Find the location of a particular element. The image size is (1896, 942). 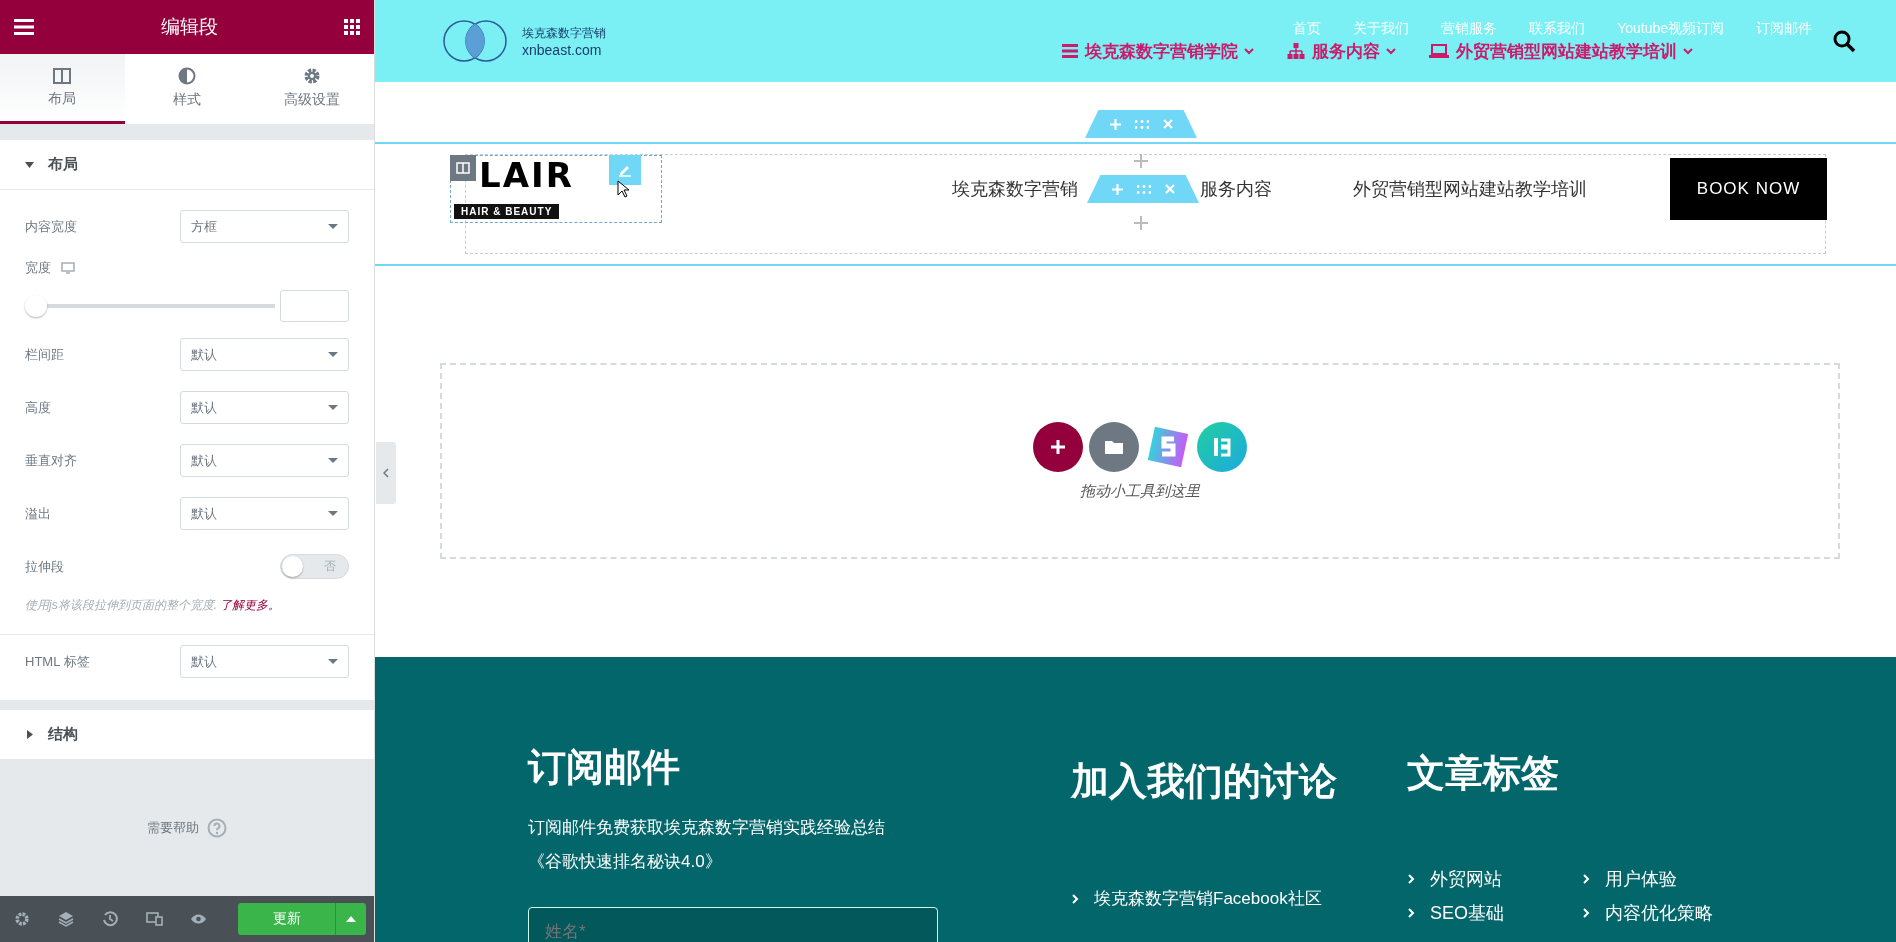

menu-icon is located at coordinates (24, 27).